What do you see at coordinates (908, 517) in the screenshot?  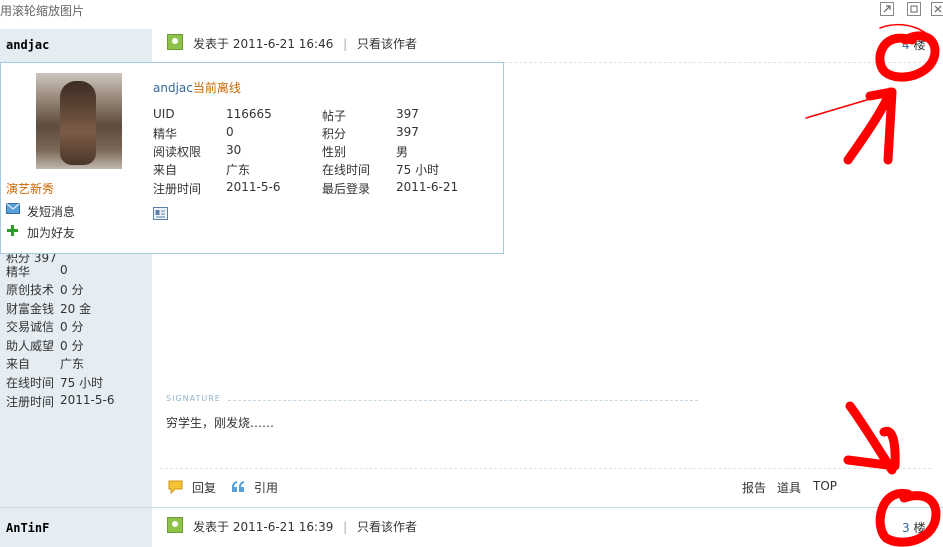 I see `circle-annotation-bottom` at bounding box center [908, 517].